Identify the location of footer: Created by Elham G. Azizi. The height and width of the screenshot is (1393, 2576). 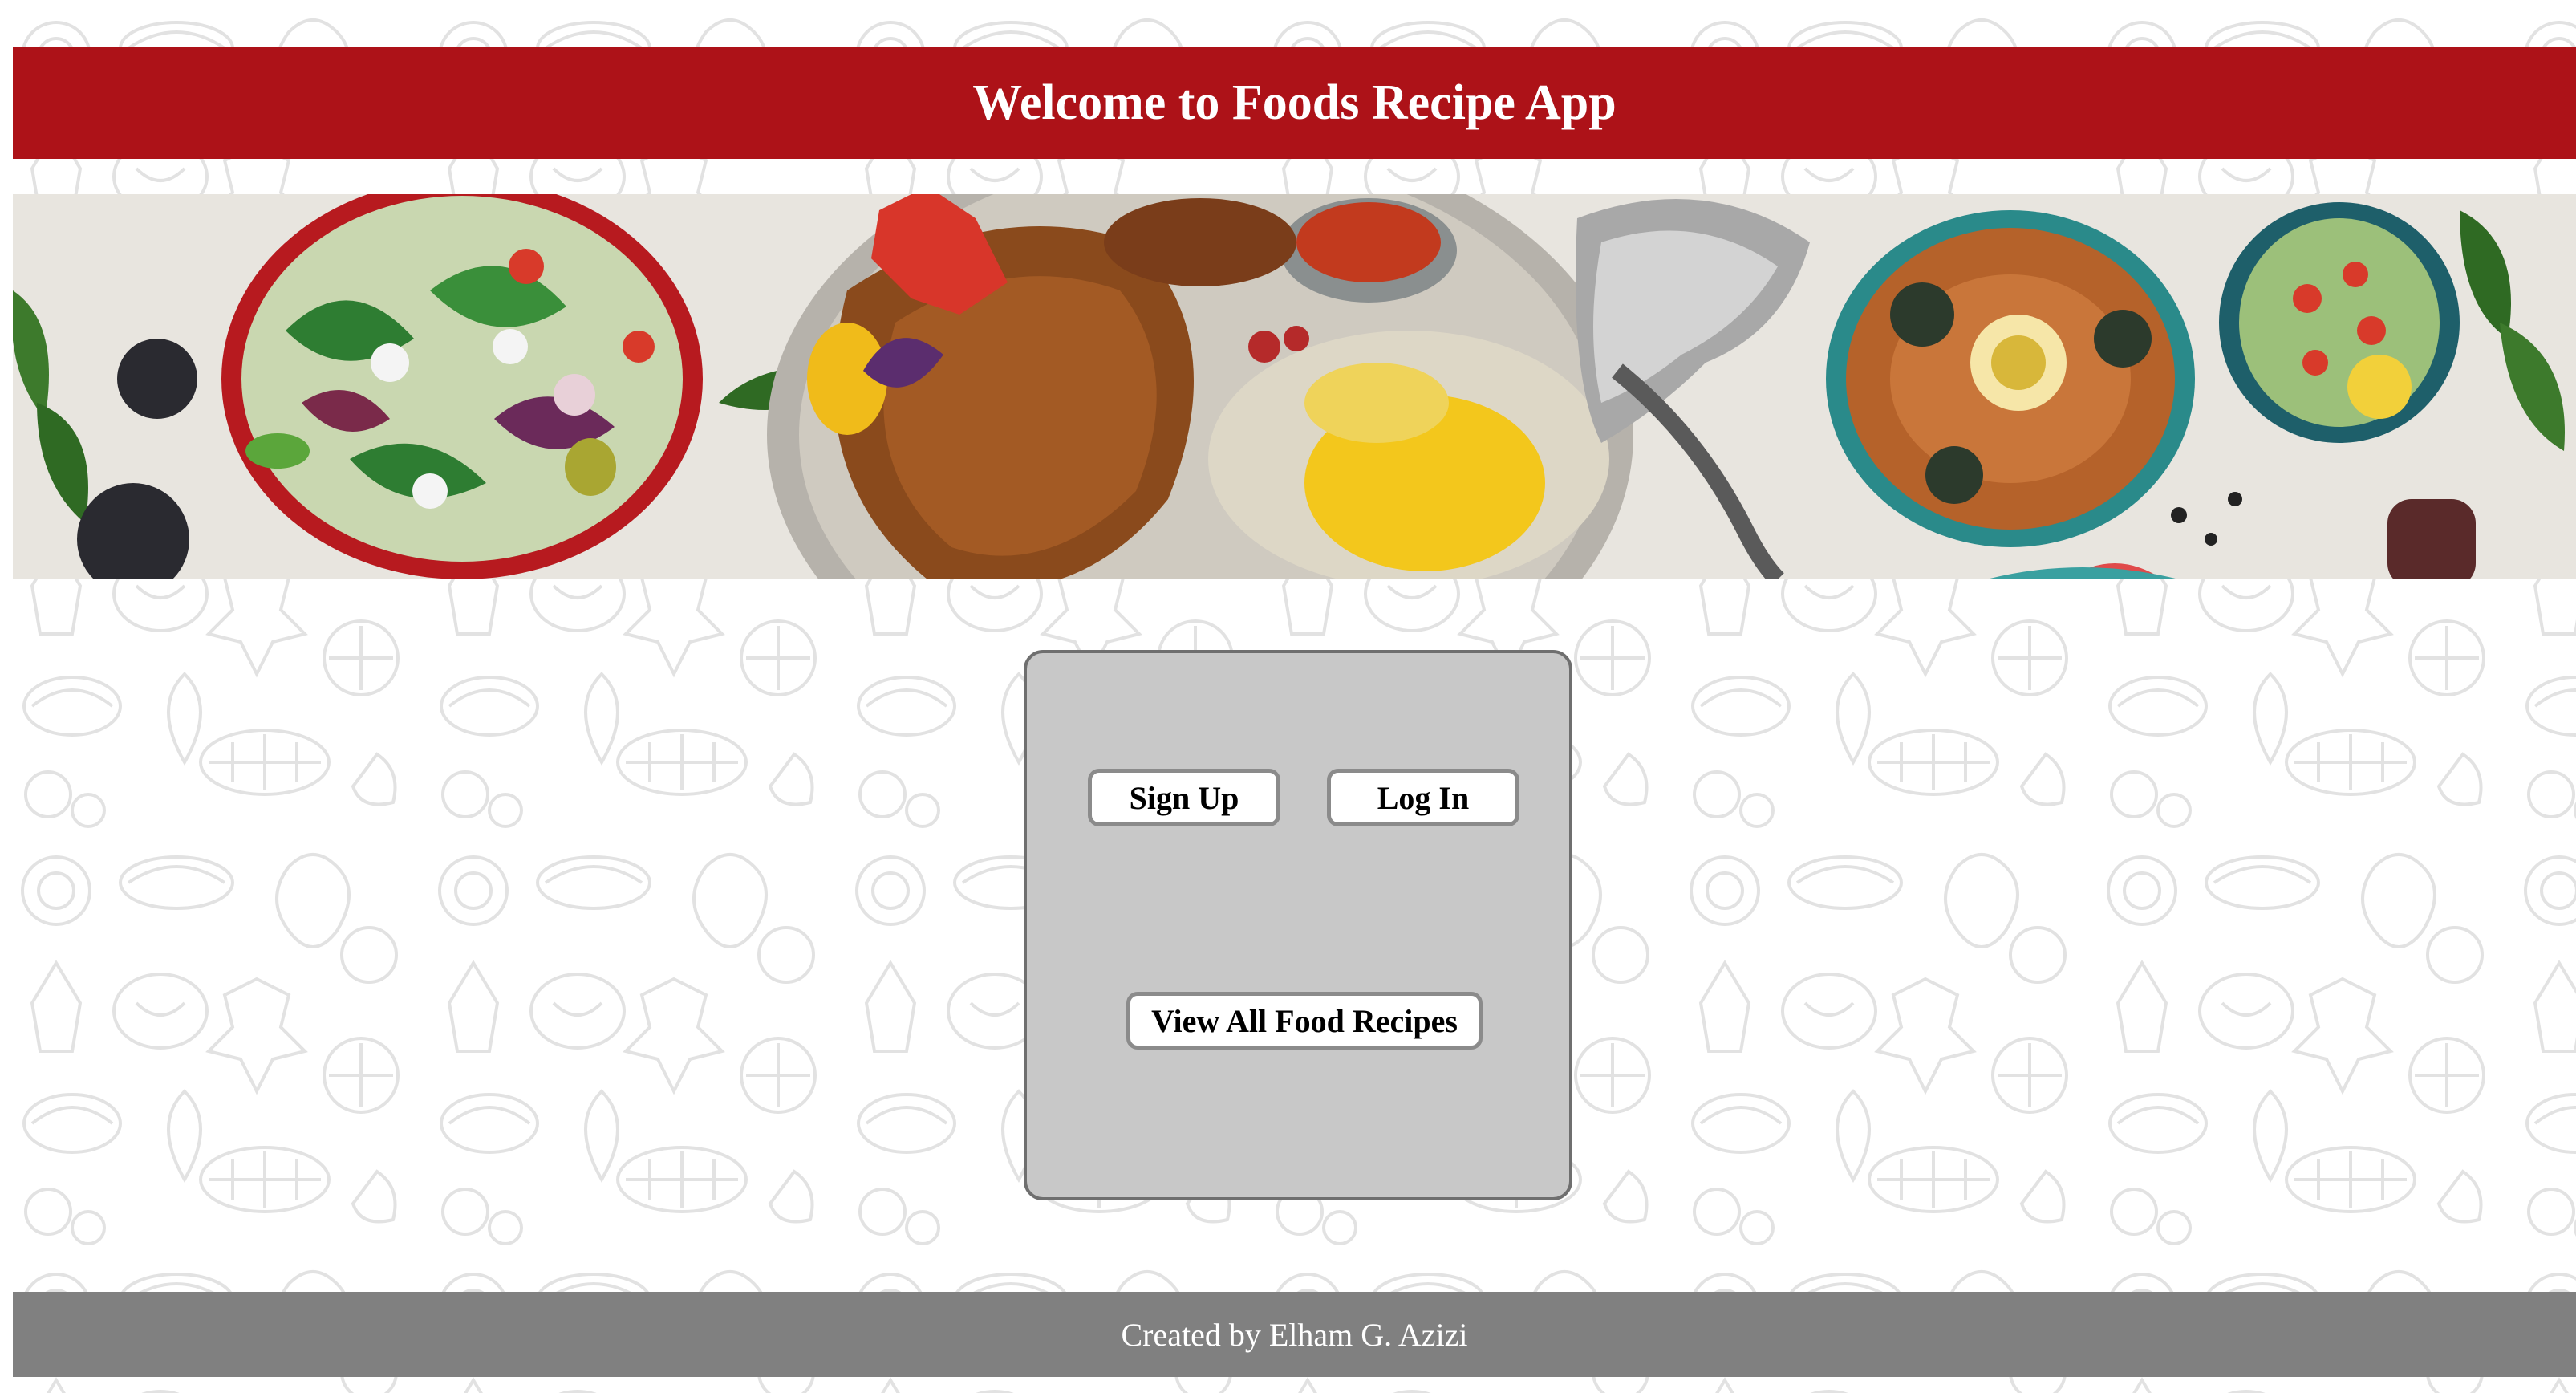
(1294, 1334).